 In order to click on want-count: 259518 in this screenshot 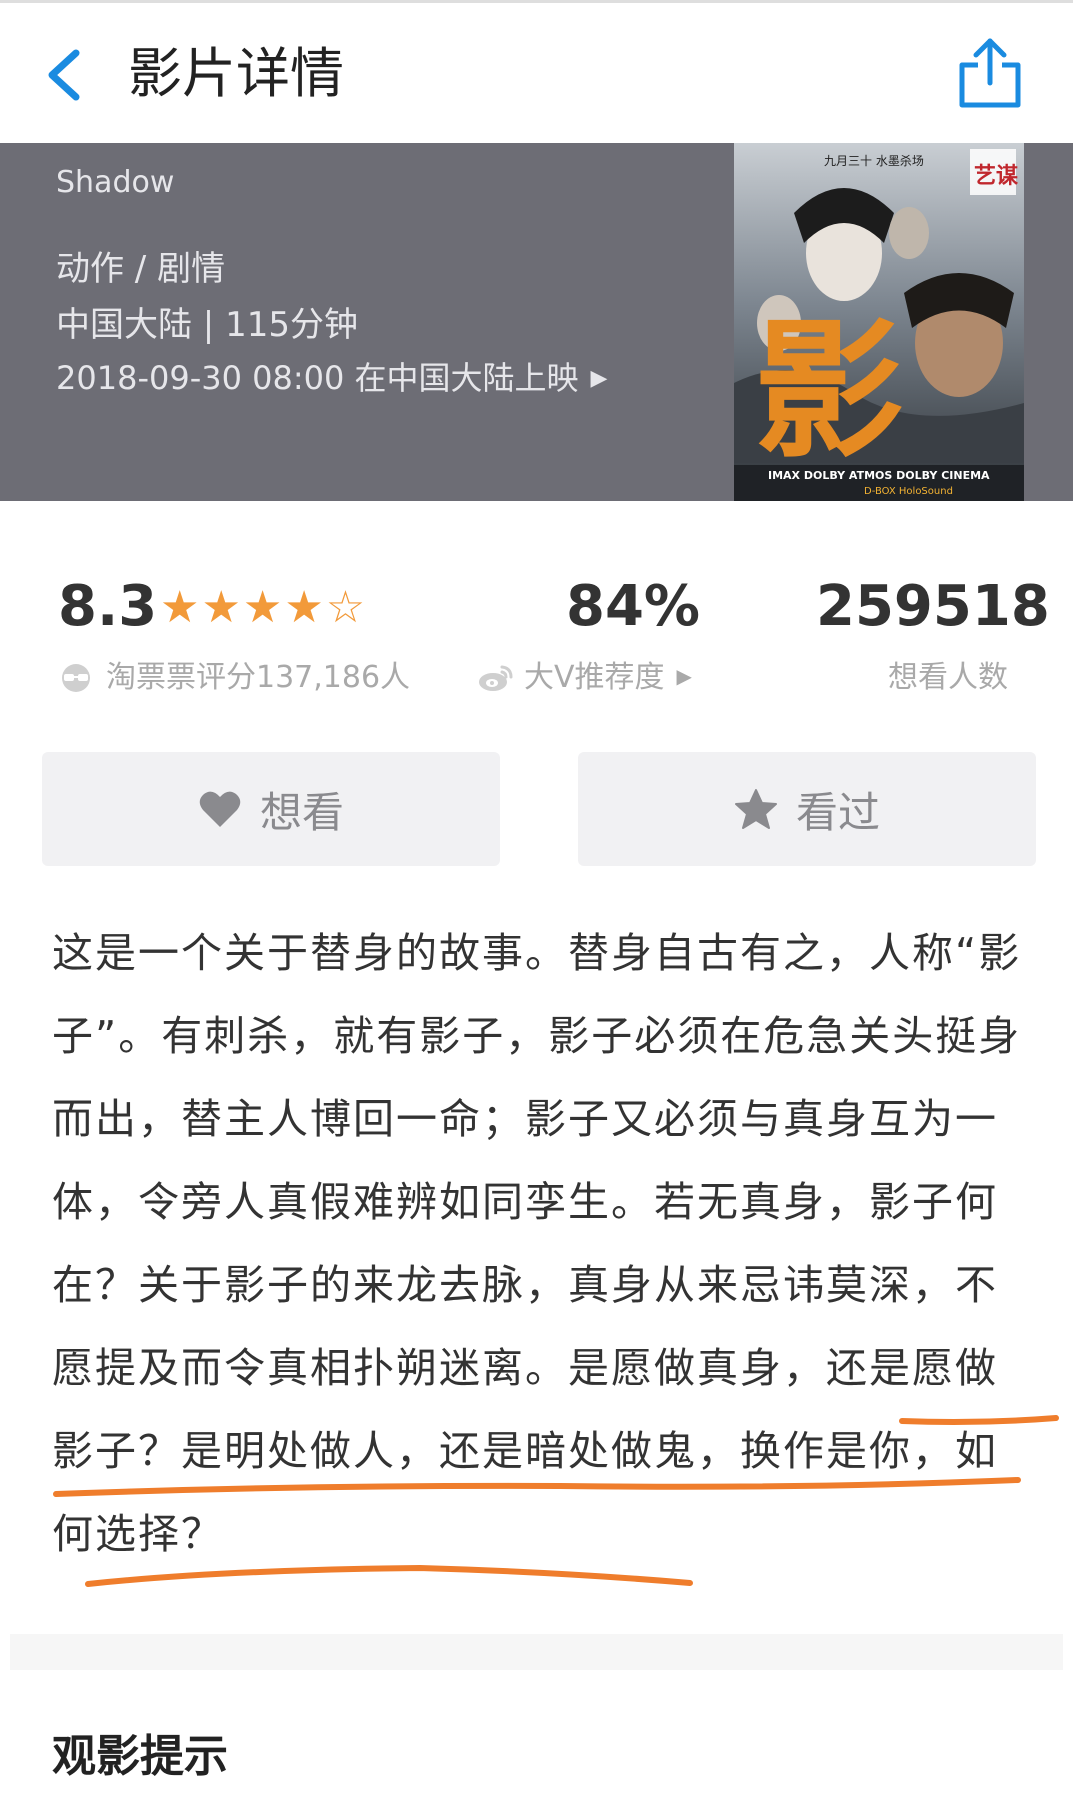, I will do `click(933, 606)`.